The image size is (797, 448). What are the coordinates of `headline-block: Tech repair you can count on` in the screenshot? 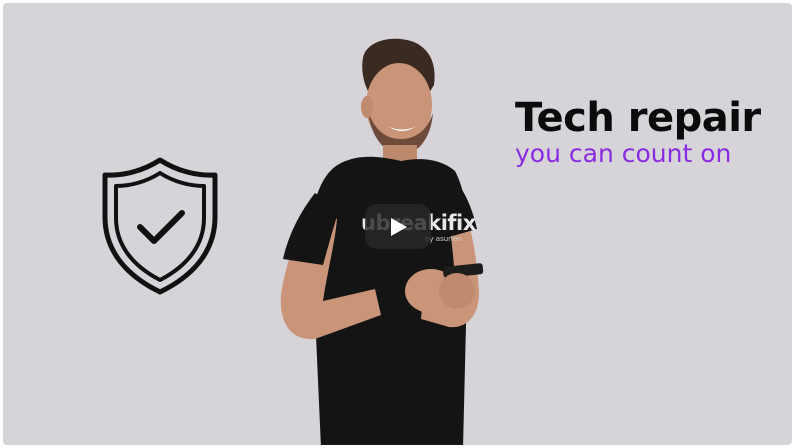 It's located at (645, 132).